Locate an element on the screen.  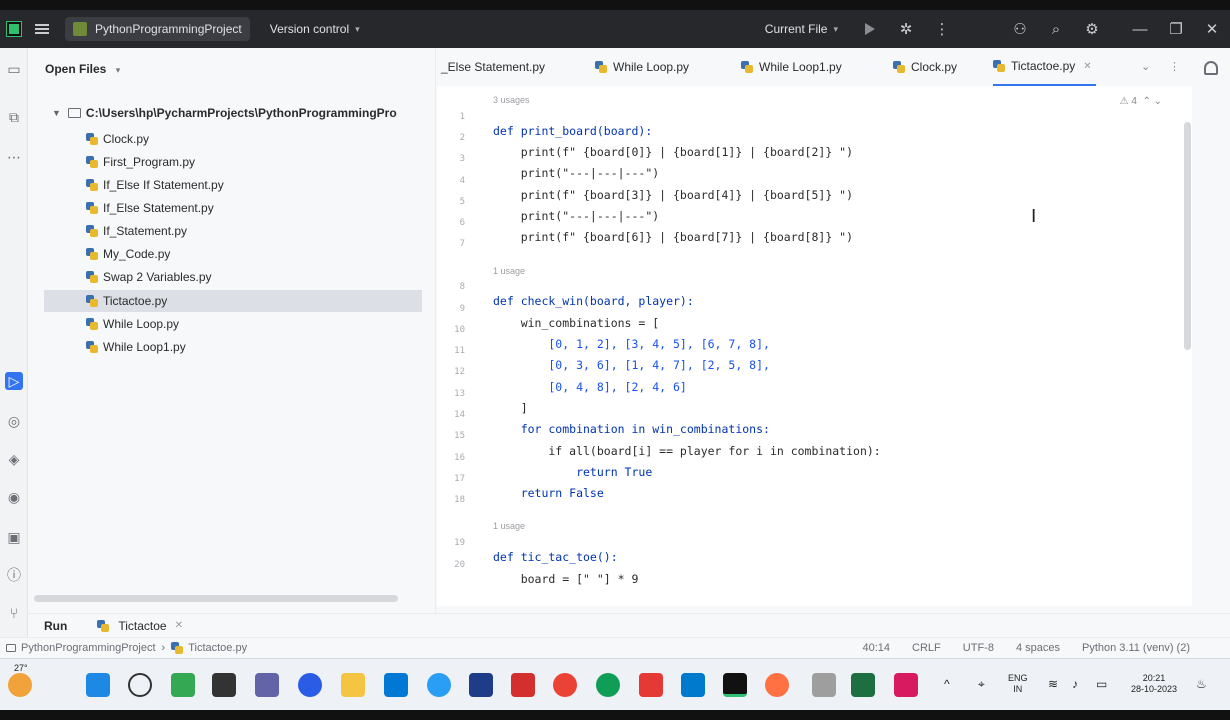
run-tab-label: Run is located at coordinates (55, 626).